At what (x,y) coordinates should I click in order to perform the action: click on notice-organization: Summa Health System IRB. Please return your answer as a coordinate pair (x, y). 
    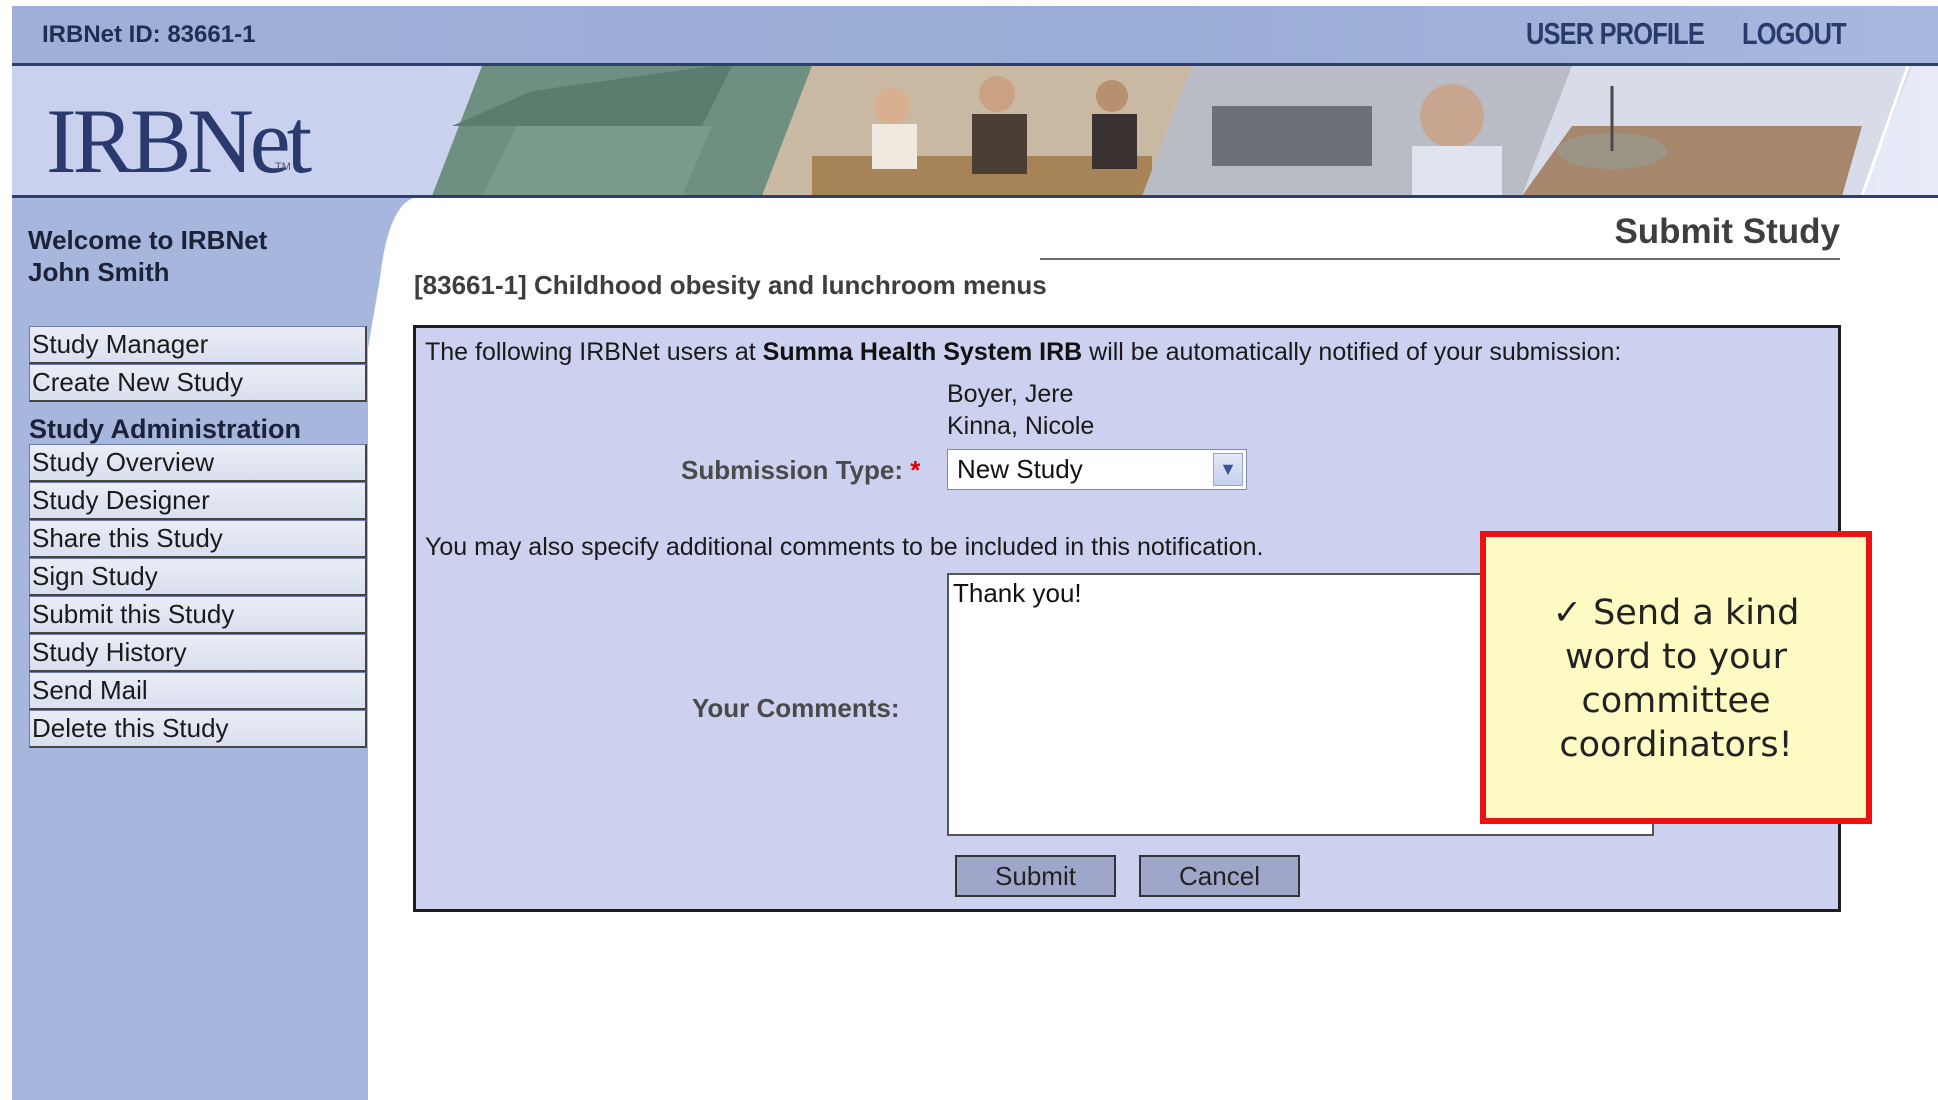
    Looking at the image, I should click on (922, 352).